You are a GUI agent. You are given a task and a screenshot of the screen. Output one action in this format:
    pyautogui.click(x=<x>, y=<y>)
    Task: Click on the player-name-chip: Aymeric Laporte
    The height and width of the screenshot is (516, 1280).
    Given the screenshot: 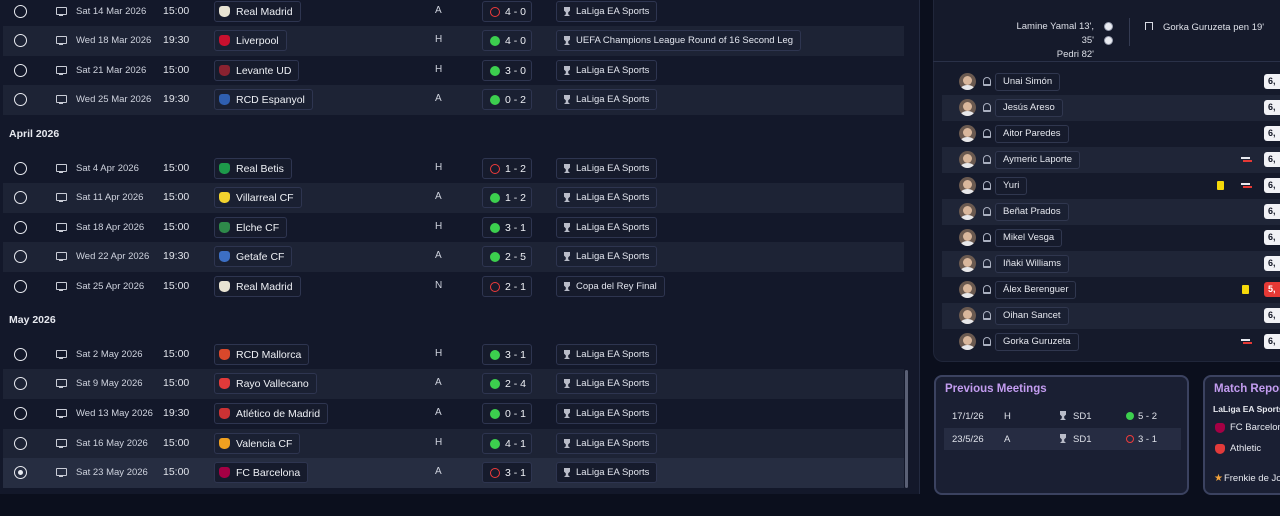 What is the action you would take?
    pyautogui.click(x=1037, y=160)
    